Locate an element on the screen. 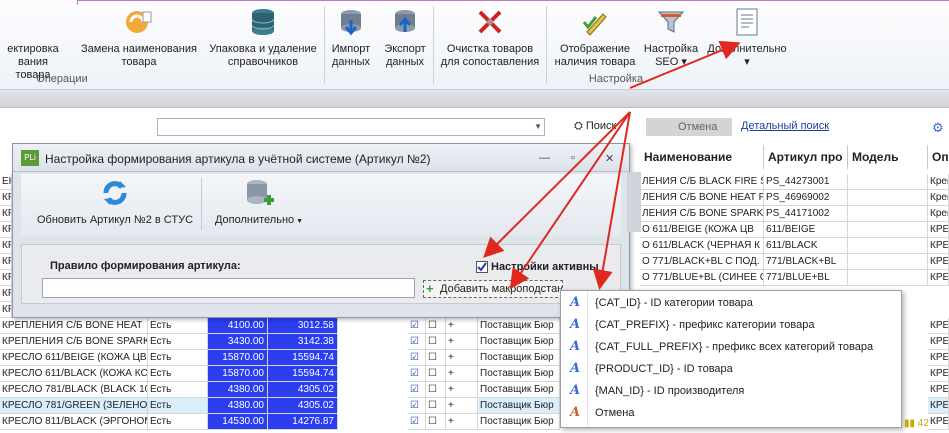 The height and width of the screenshot is (433, 949). grid-cell-price2: 14276.87 is located at coordinates (303, 422).